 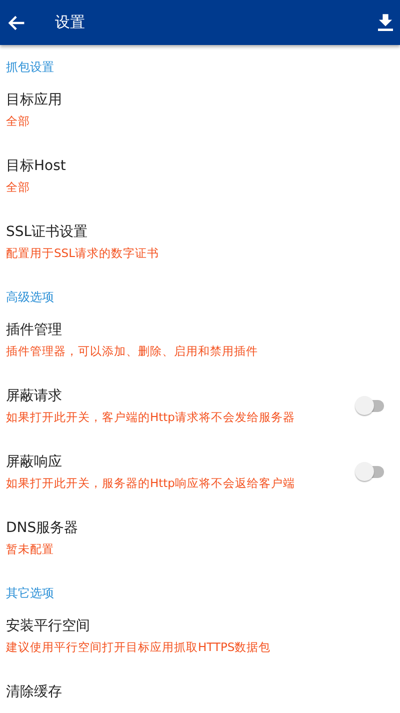 I want to click on item-title: 目标应用, so click(x=34, y=100).